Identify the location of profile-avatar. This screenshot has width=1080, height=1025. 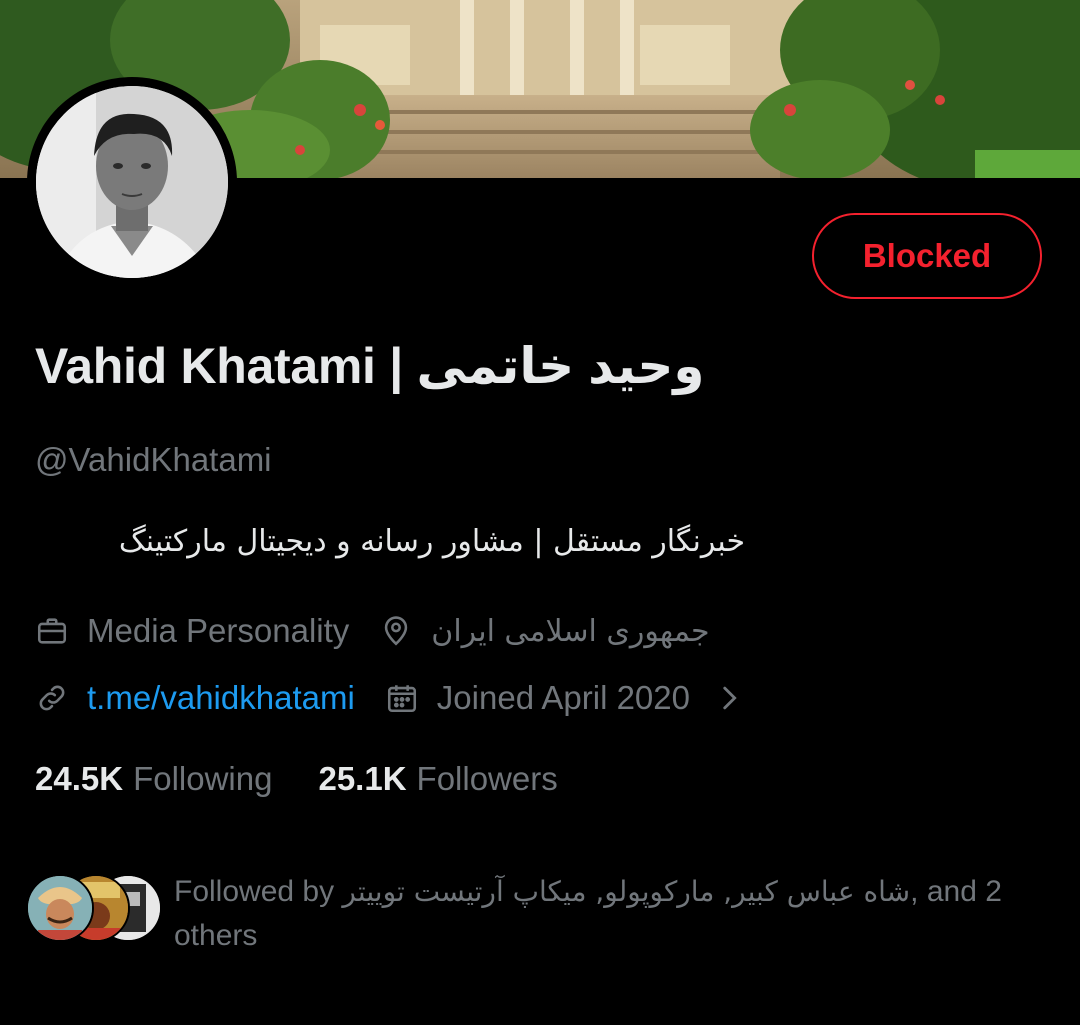
(132, 182).